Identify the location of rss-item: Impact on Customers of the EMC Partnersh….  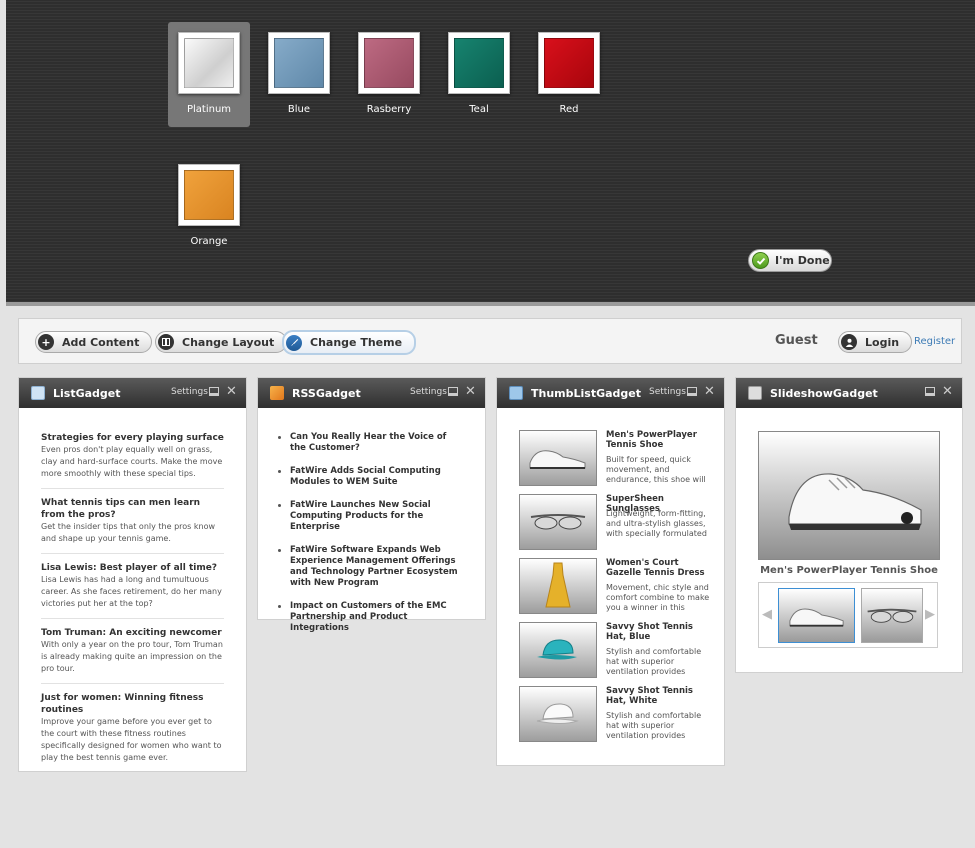
(371, 617).